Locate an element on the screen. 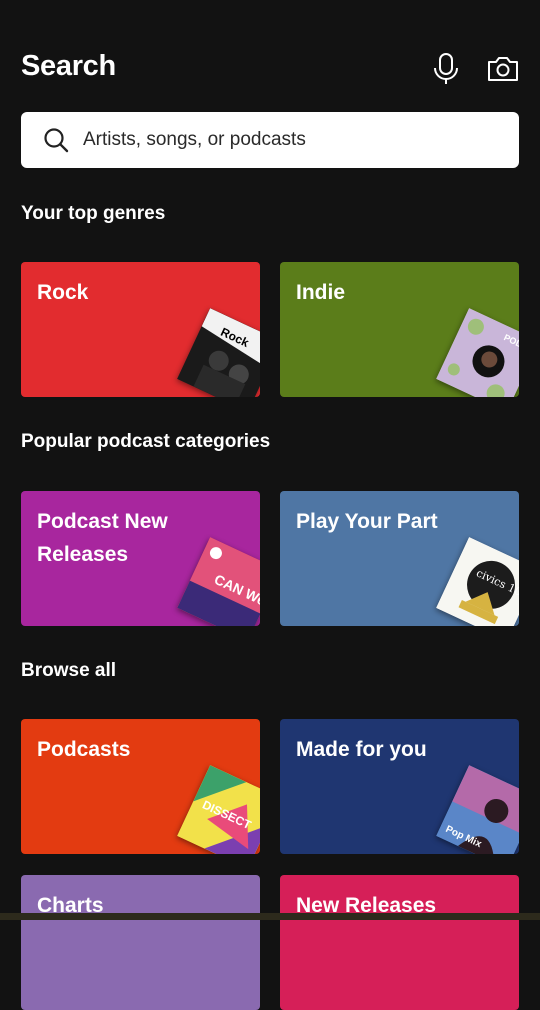 The image size is (540, 1010). search-placeholder: Artists, songs, or podcasts is located at coordinates (194, 139).